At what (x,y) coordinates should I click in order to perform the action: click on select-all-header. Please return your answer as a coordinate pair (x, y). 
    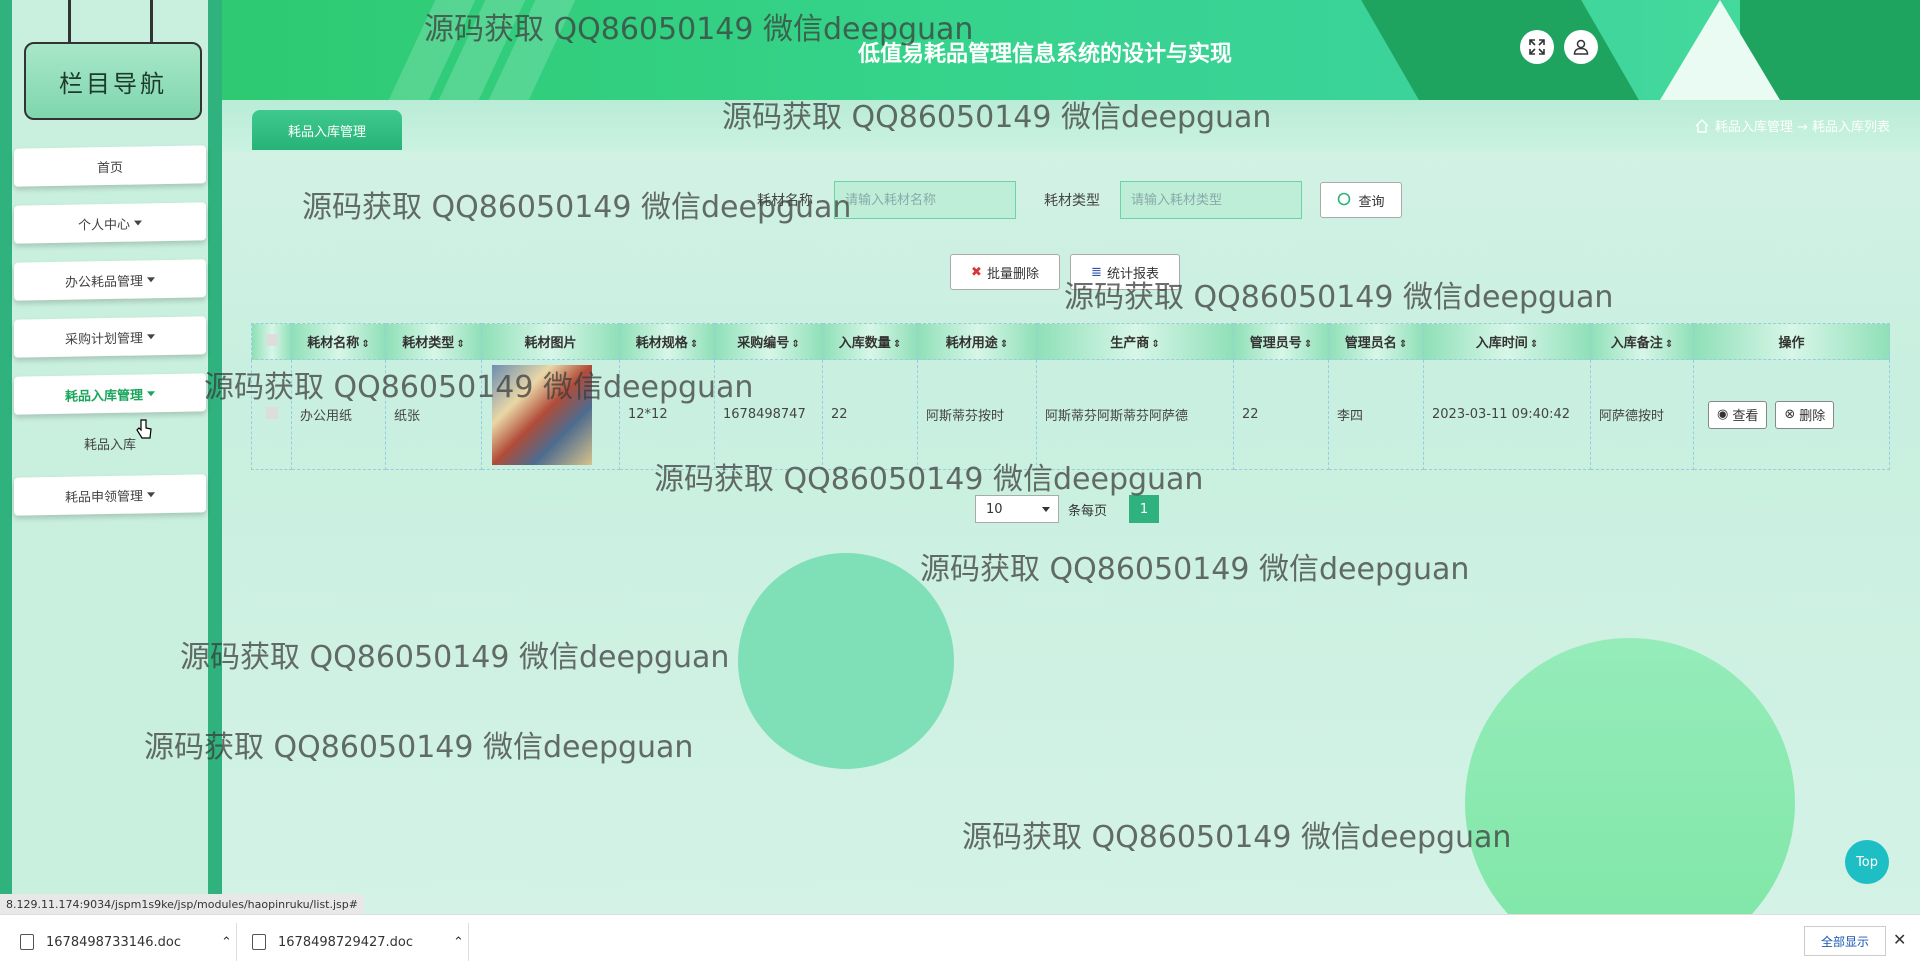
    Looking at the image, I should click on (271, 341).